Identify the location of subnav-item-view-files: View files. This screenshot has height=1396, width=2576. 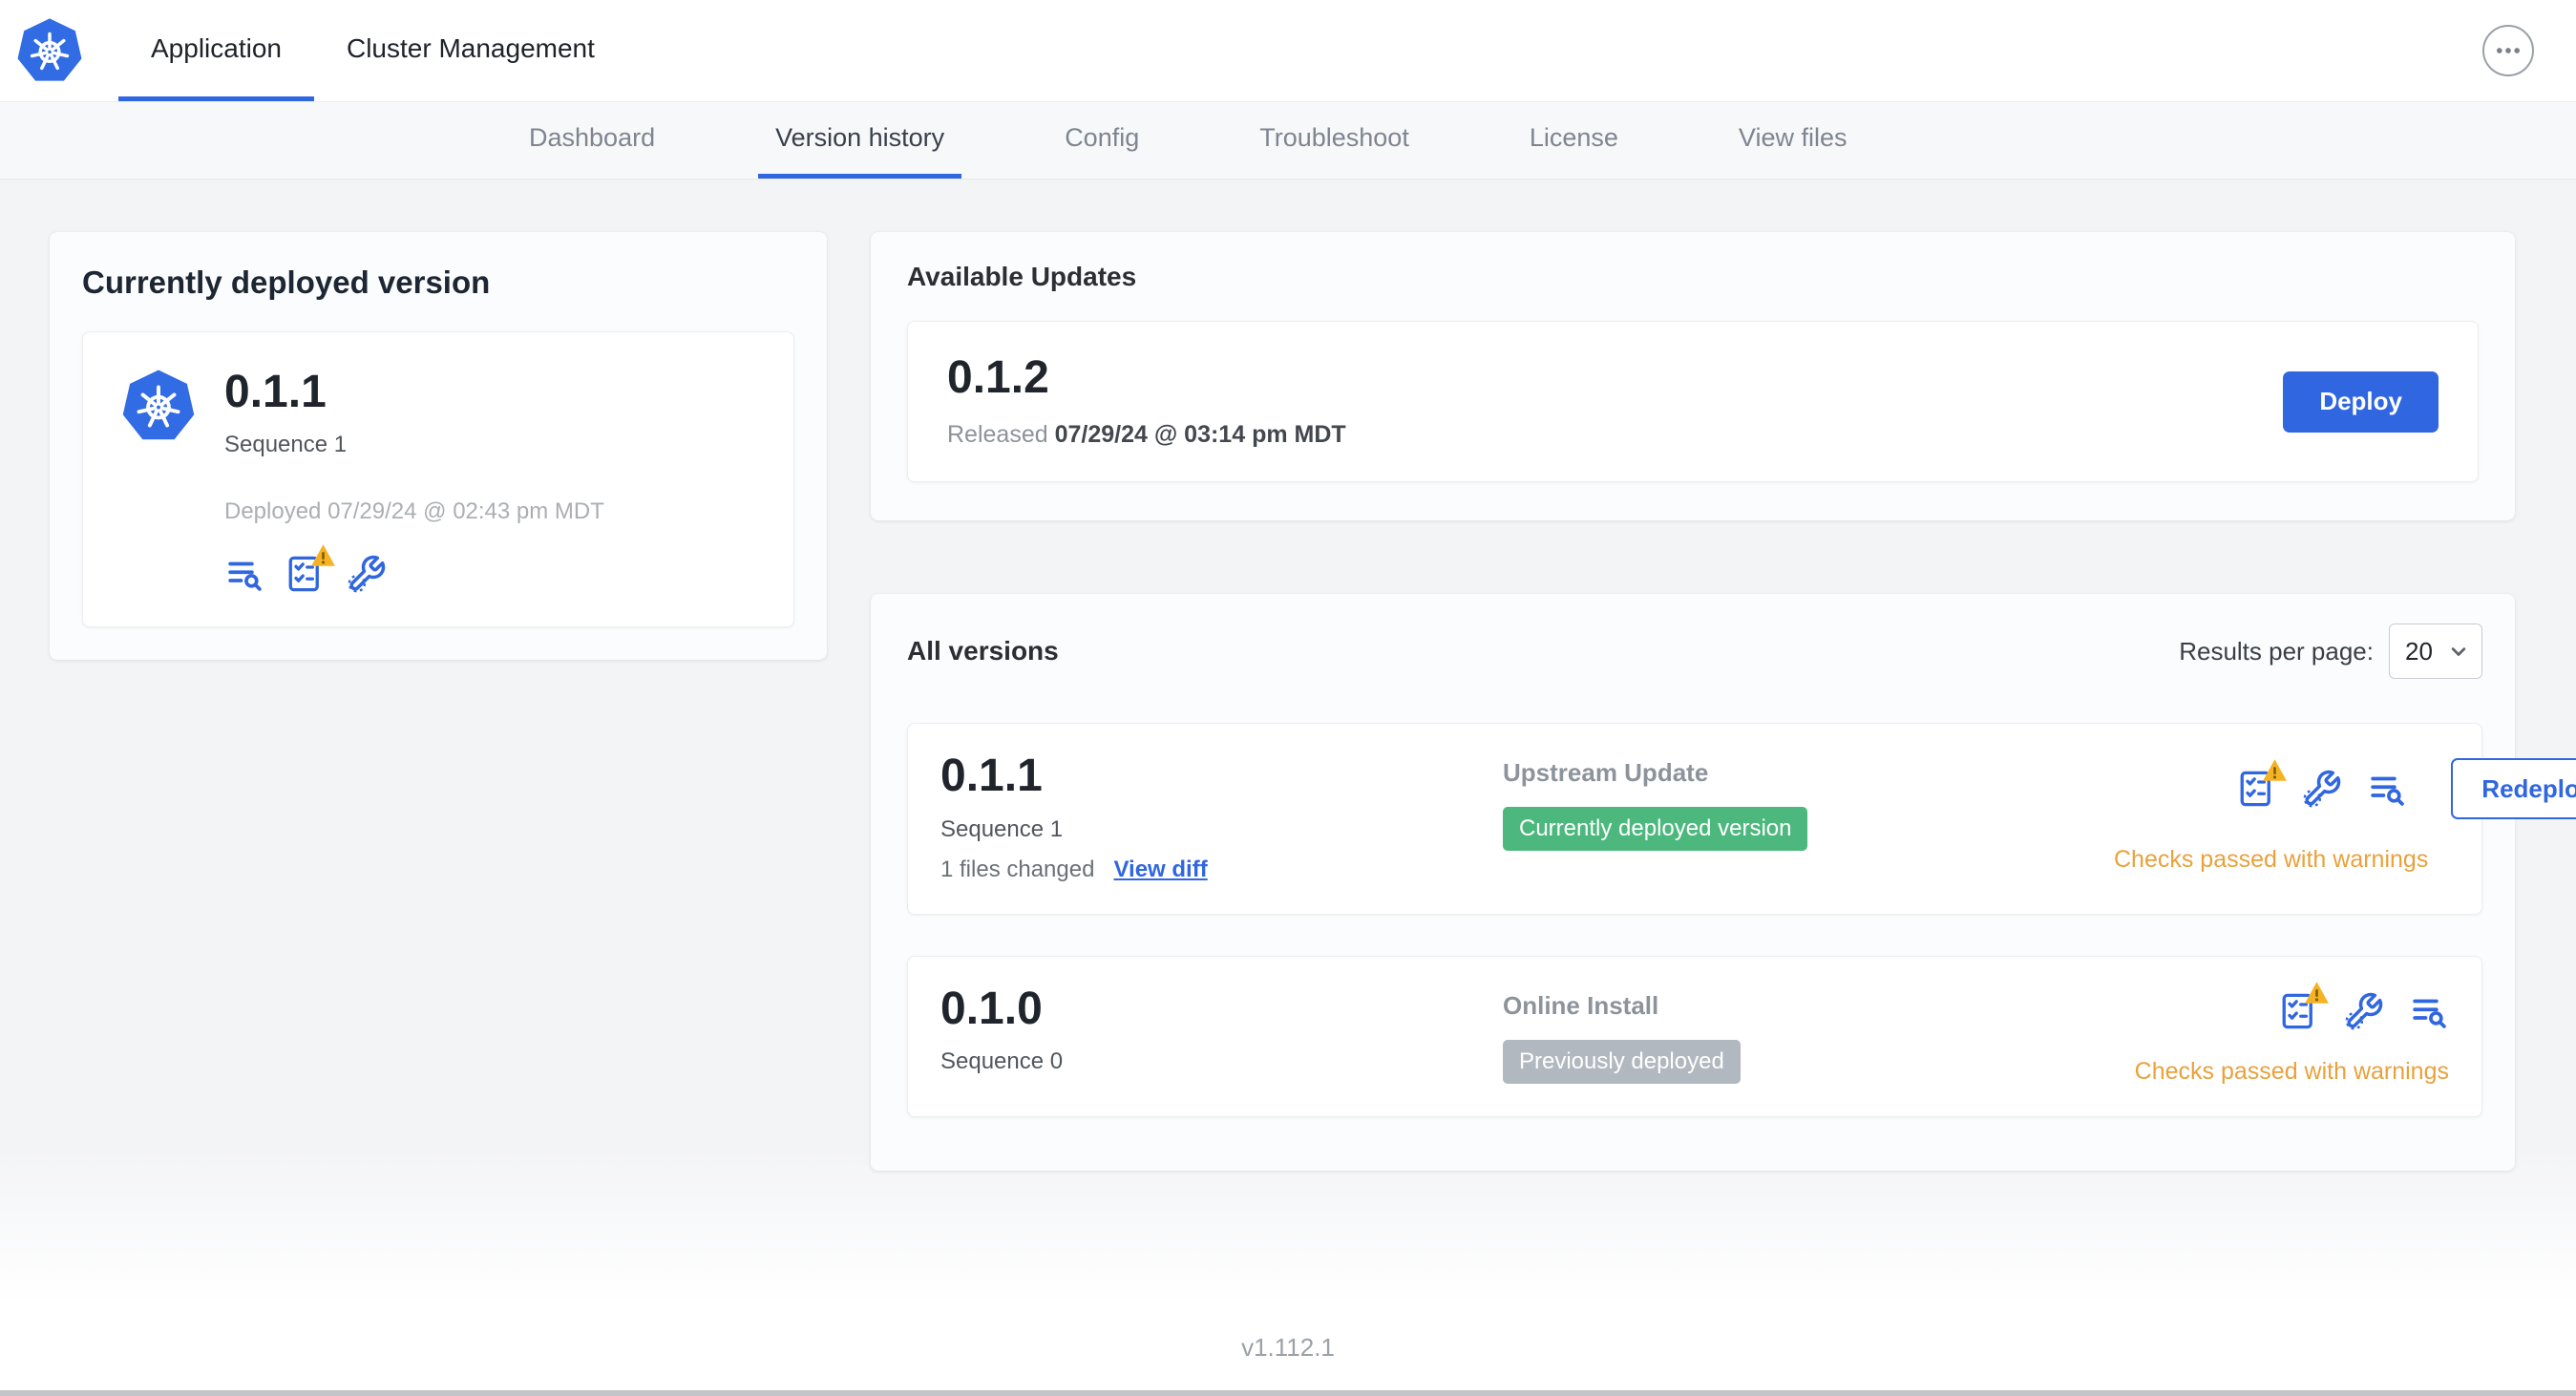
(1793, 140).